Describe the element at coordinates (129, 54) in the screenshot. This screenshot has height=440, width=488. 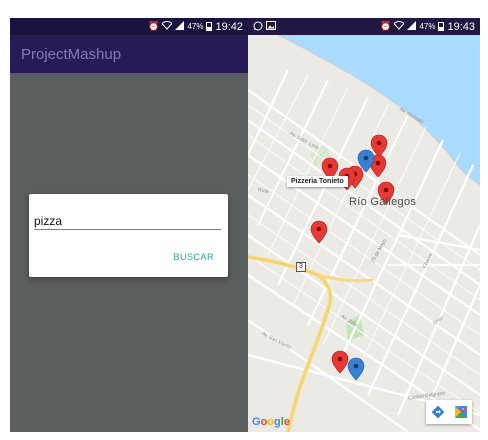
I see `app-bar: ProjectMashup` at that location.